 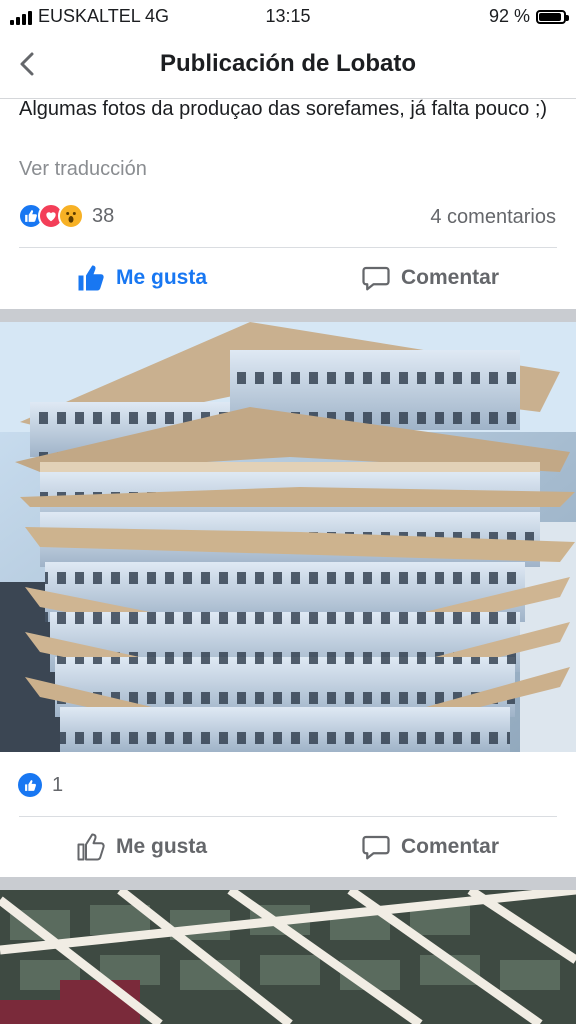 What do you see at coordinates (103, 215) in the screenshot?
I see `reaction-count: 38` at bounding box center [103, 215].